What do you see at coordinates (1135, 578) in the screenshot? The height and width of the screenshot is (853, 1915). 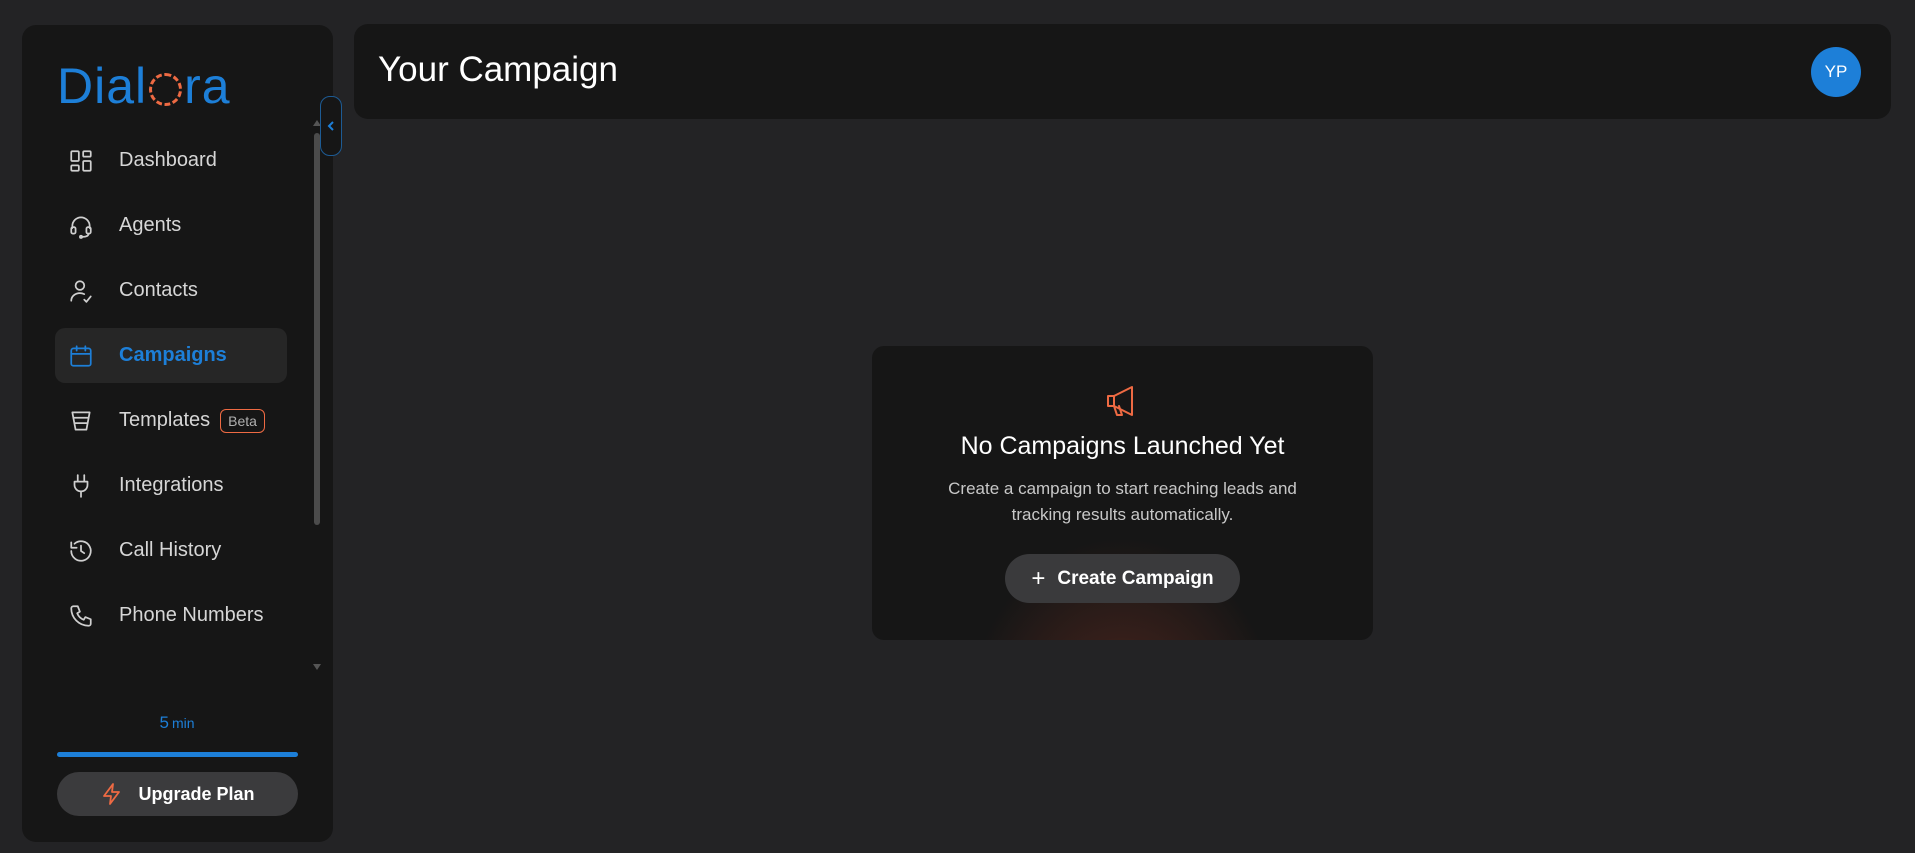 I see `create-campaign-label: Create Campaign` at bounding box center [1135, 578].